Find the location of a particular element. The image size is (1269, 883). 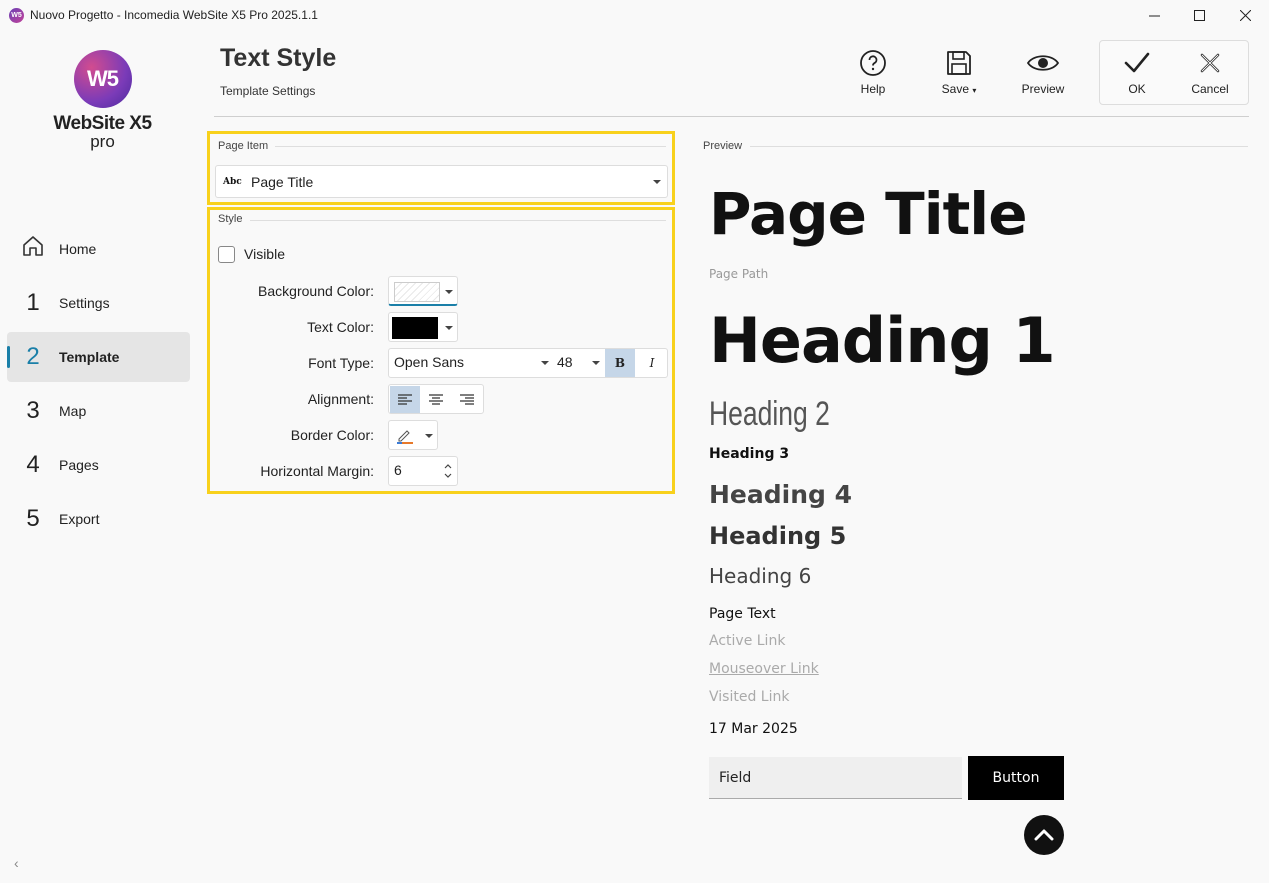

preview-heading-4: Heading 4 is located at coordinates (781, 494).